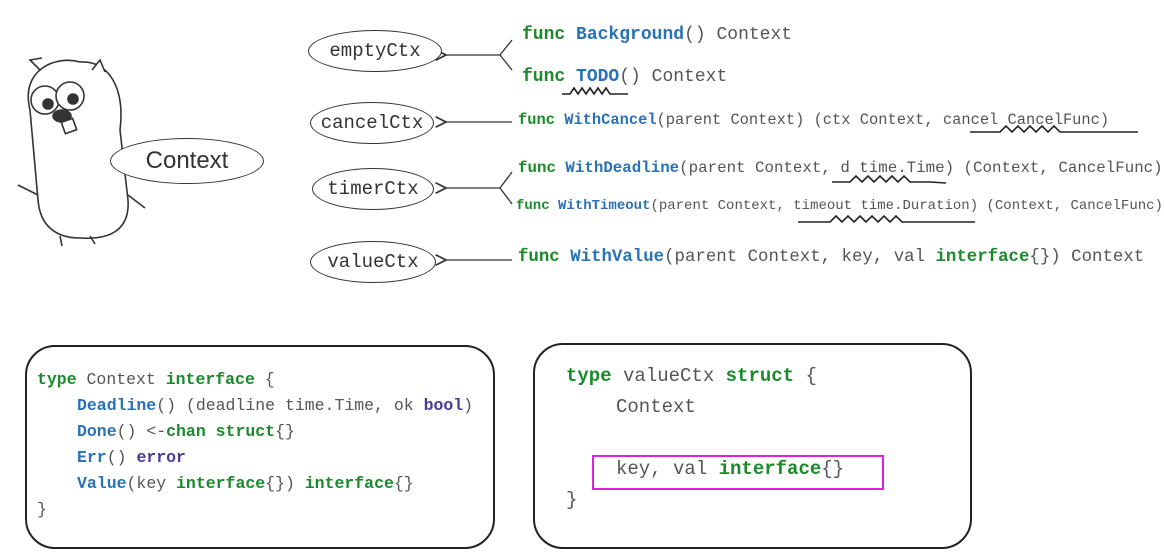 The image size is (1164, 555). I want to click on context-label-oval: Context, so click(187, 161).